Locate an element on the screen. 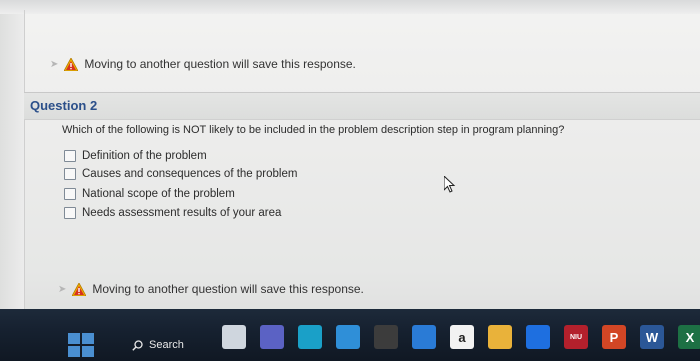  word-icon: W is located at coordinates (652, 337).